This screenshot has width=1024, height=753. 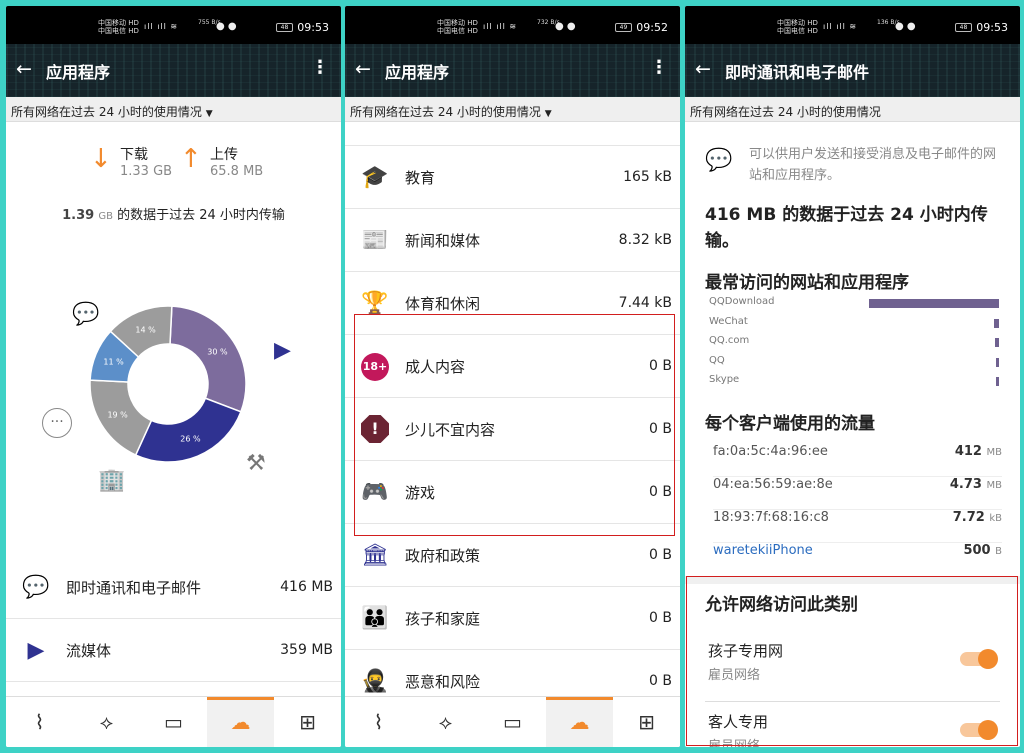 I want to click on site-bar-row: QQ, so click(x=854, y=365).